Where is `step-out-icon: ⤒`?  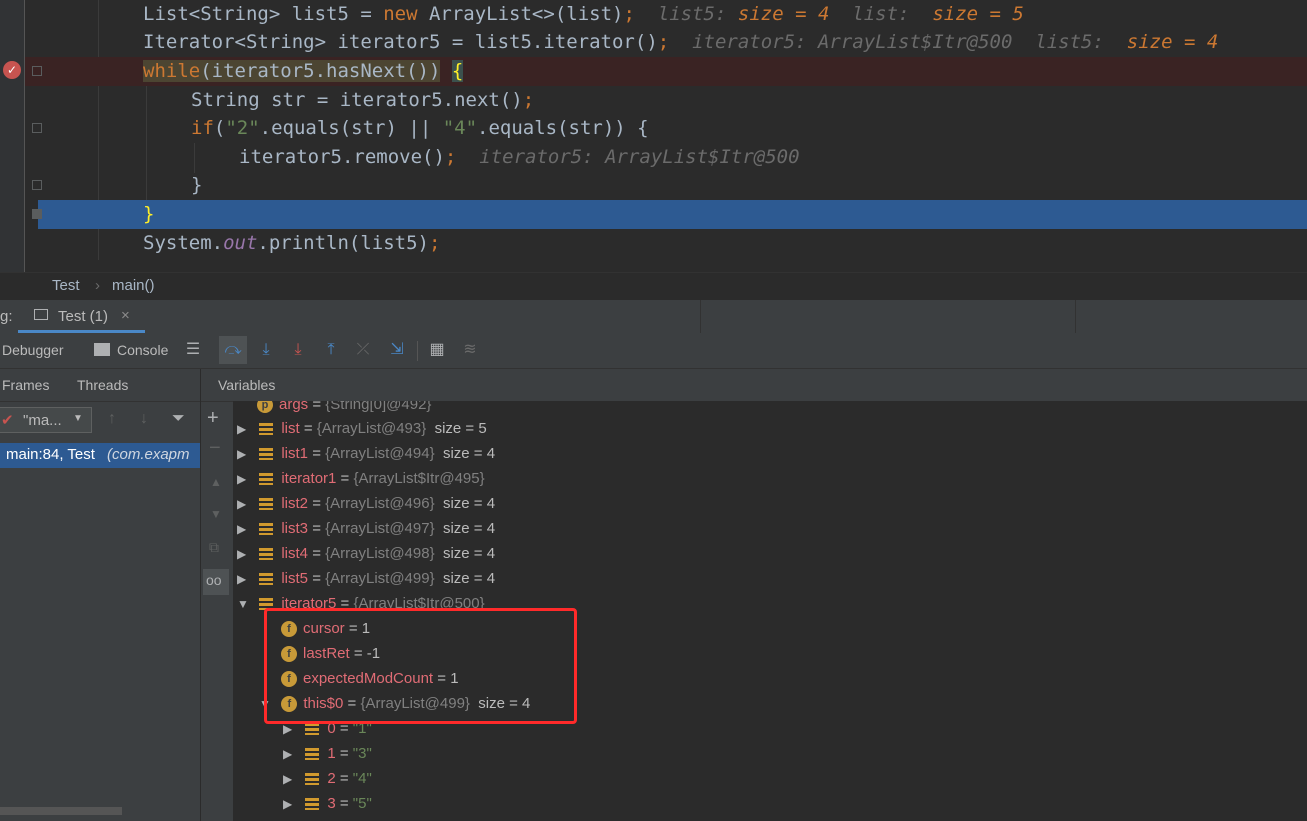 step-out-icon: ⤒ is located at coordinates (331, 350).